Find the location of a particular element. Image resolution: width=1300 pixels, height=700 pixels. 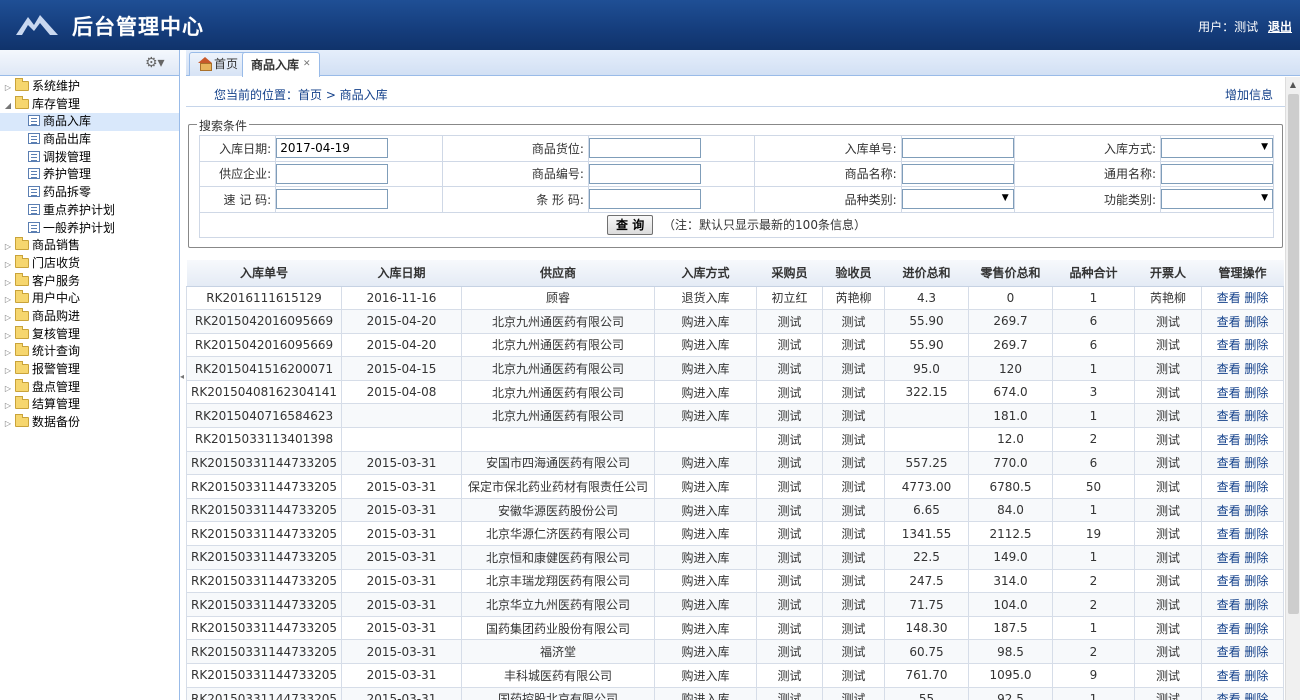

vertical-scrollbar: ▲ is located at coordinates (1292, 388).